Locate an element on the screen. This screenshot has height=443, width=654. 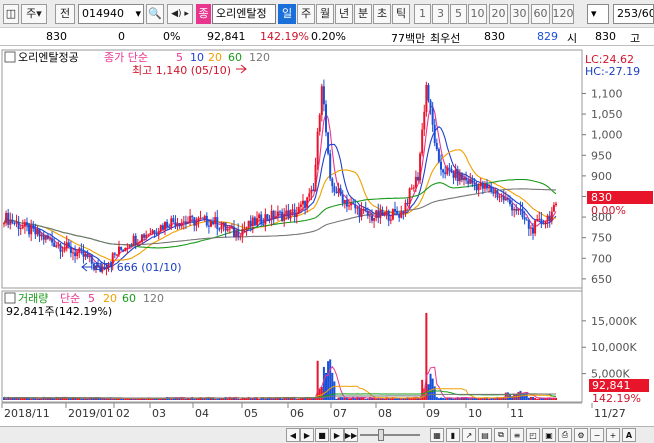
bar-count: 253 is located at coordinates (627, 13).